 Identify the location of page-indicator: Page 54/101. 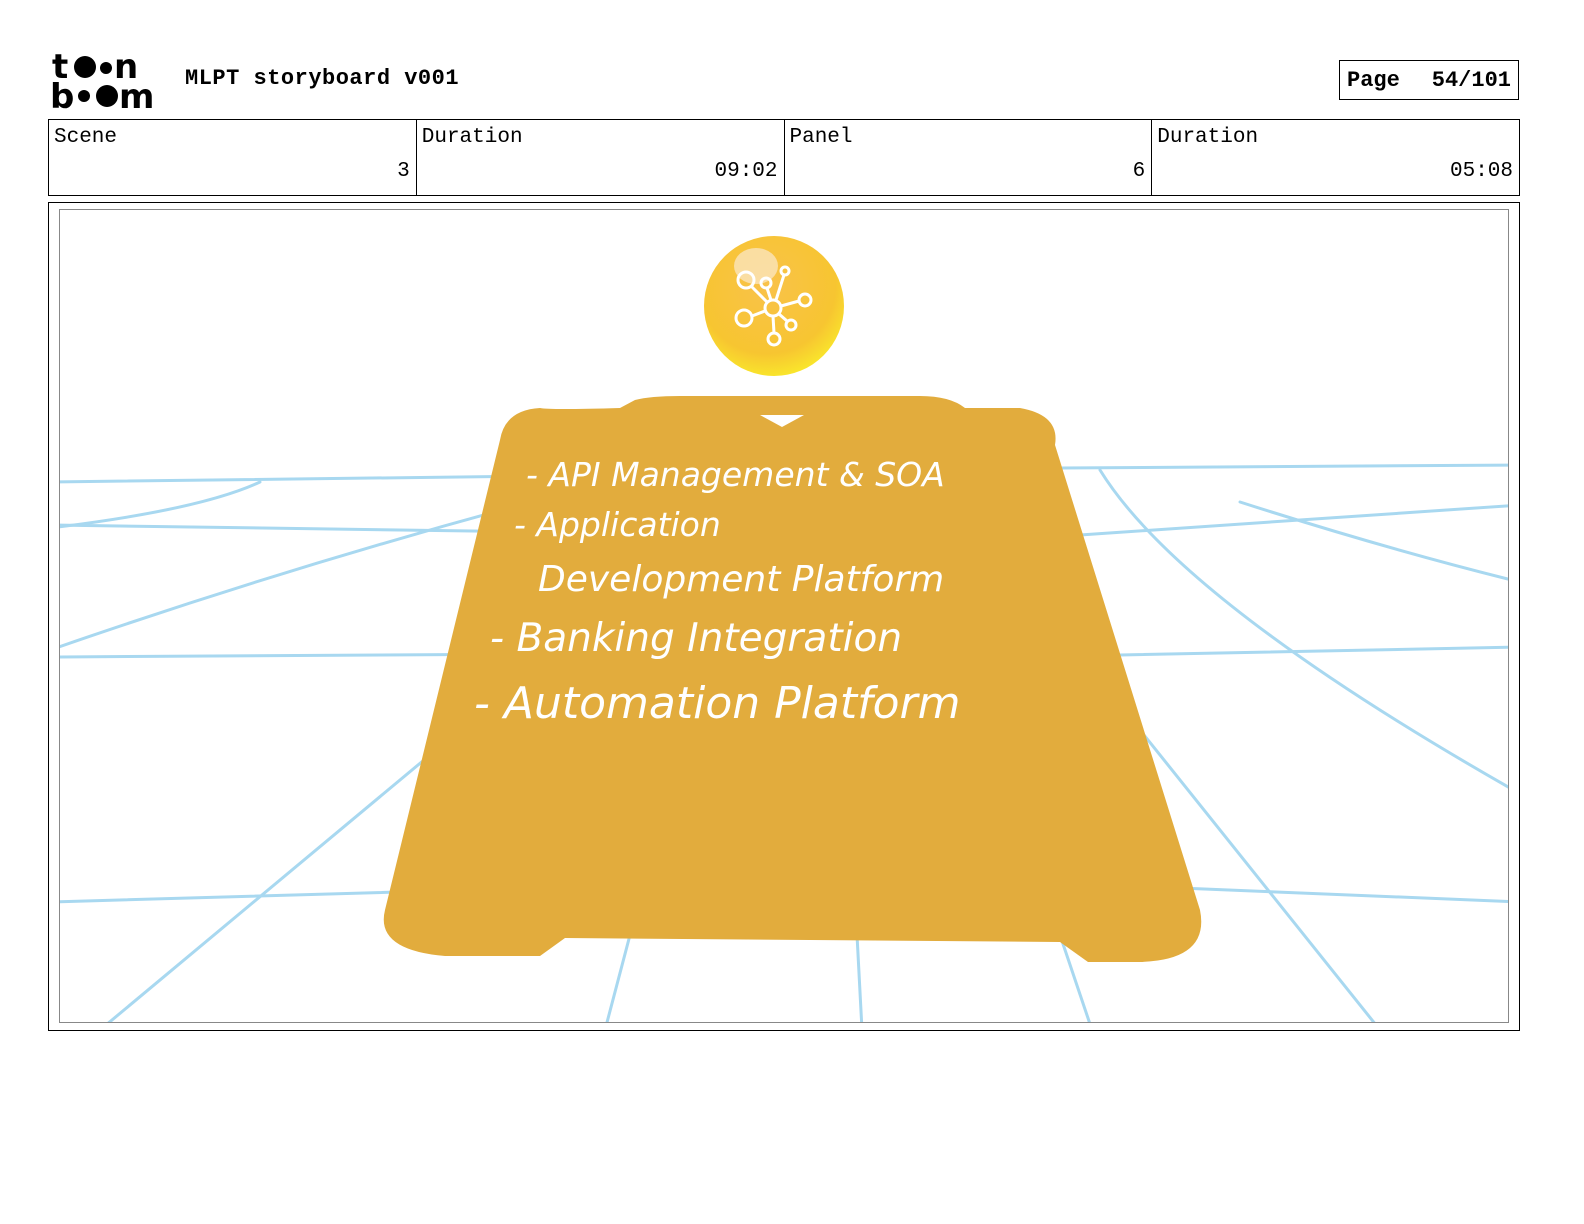
(1429, 80).